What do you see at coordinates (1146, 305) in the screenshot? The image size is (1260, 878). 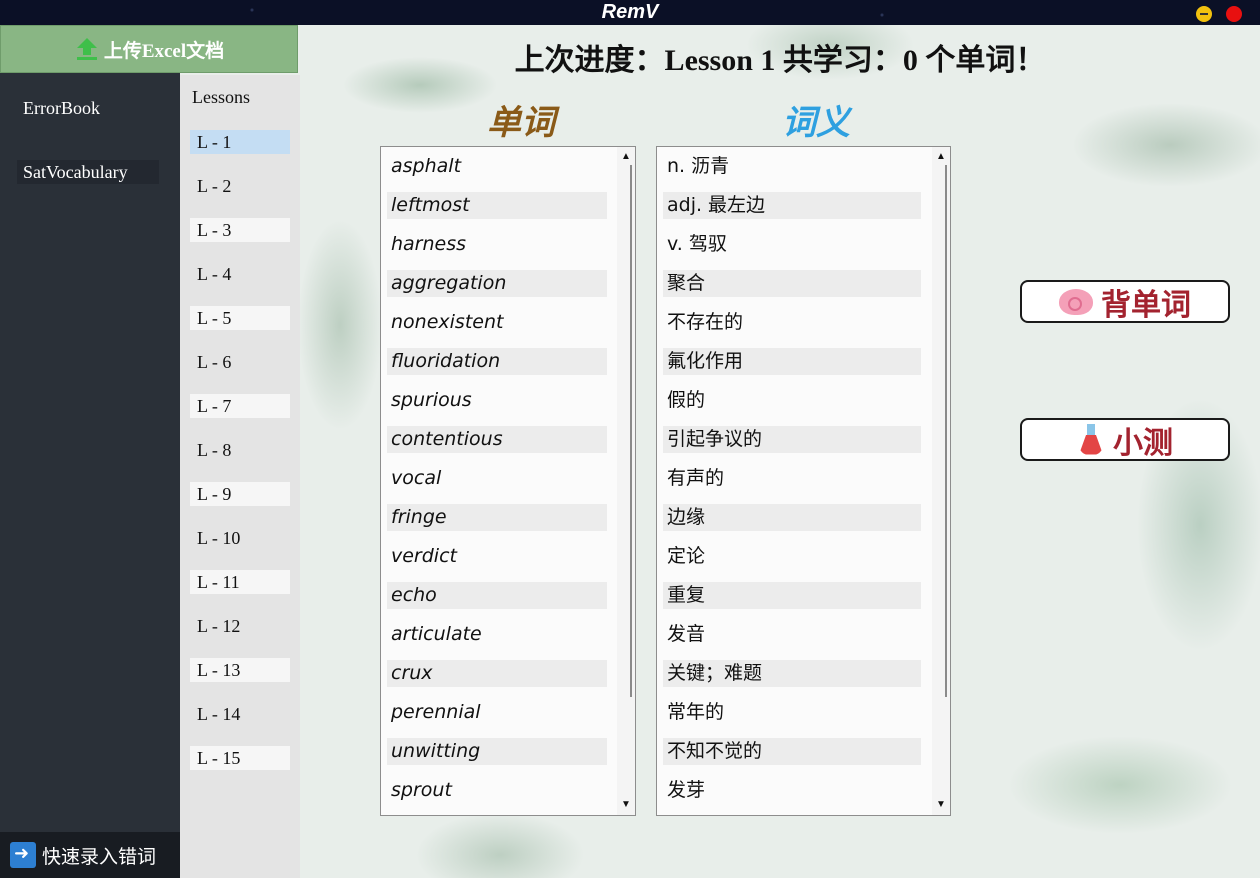 I see `recite-label: 背单词` at bounding box center [1146, 305].